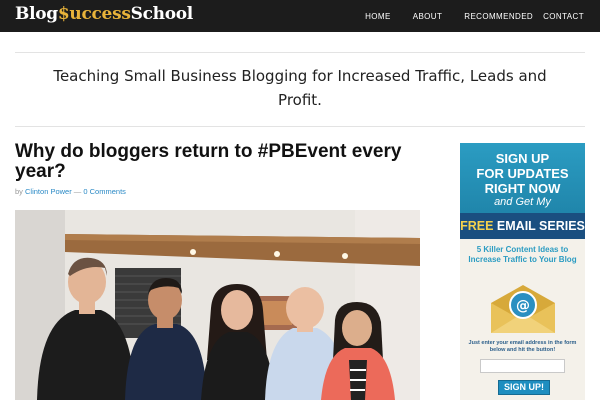 Image resolution: width=600 pixels, height=400 pixels. What do you see at coordinates (477, 226) in the screenshot?
I see `banner-free: FREE` at bounding box center [477, 226].